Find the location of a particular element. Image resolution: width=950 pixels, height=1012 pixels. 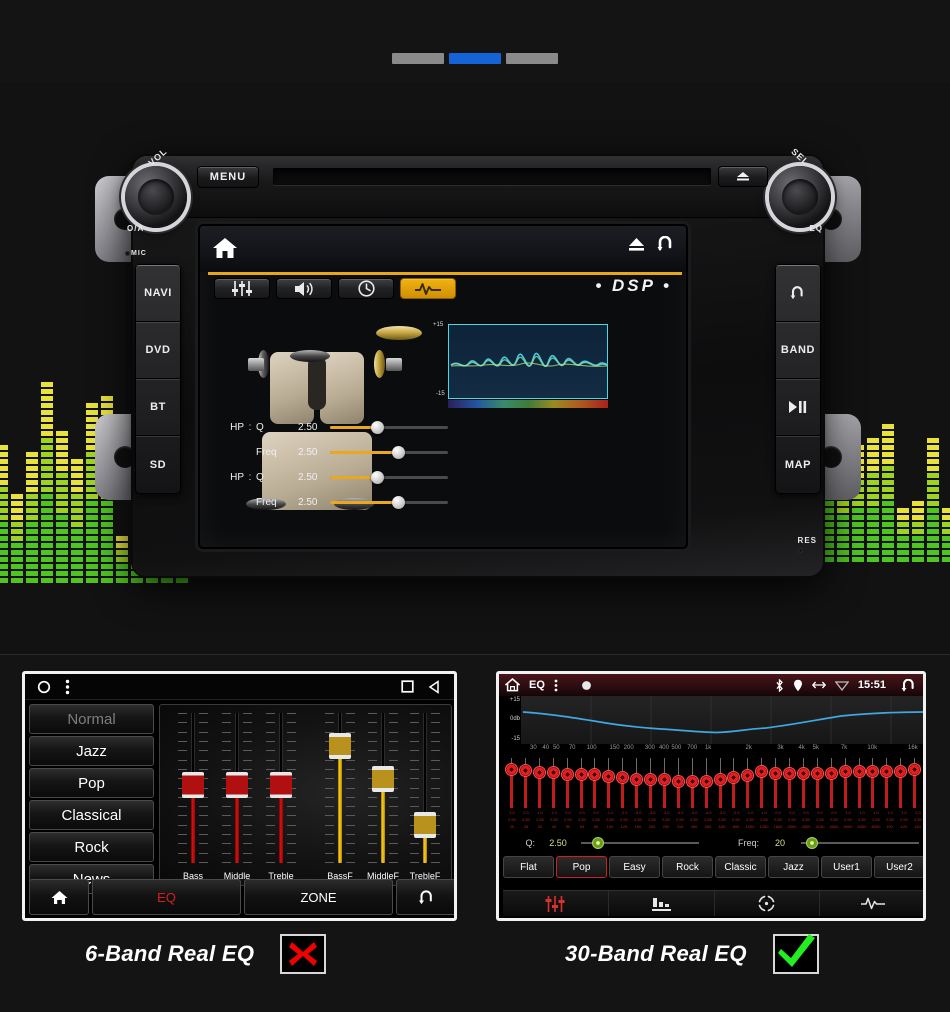

preset-classic: Classic is located at coordinates (740, 867).